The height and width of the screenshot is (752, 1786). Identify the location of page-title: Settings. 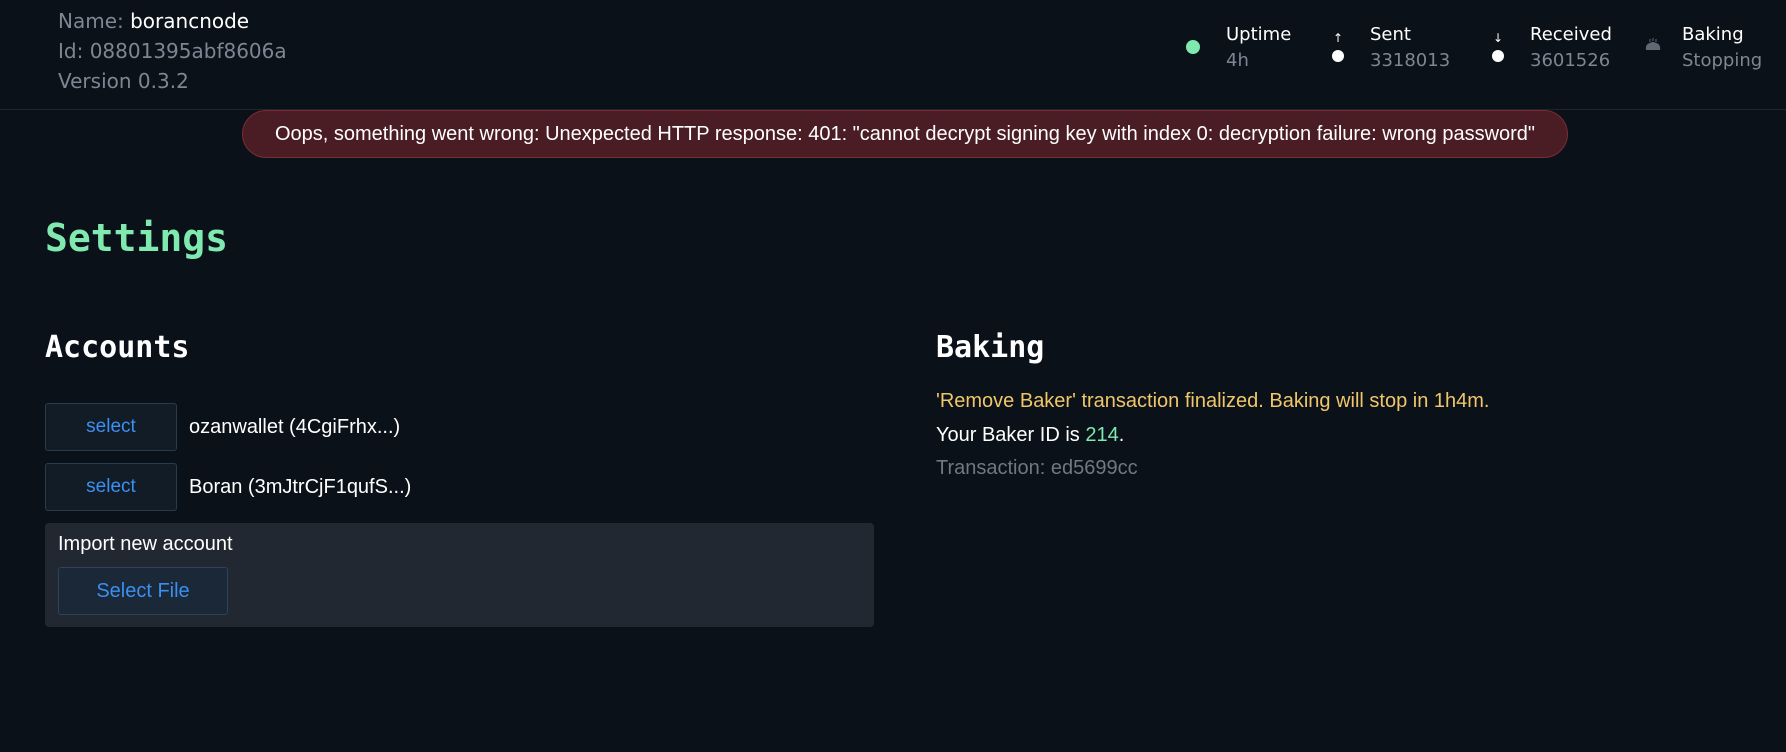
(137, 238).